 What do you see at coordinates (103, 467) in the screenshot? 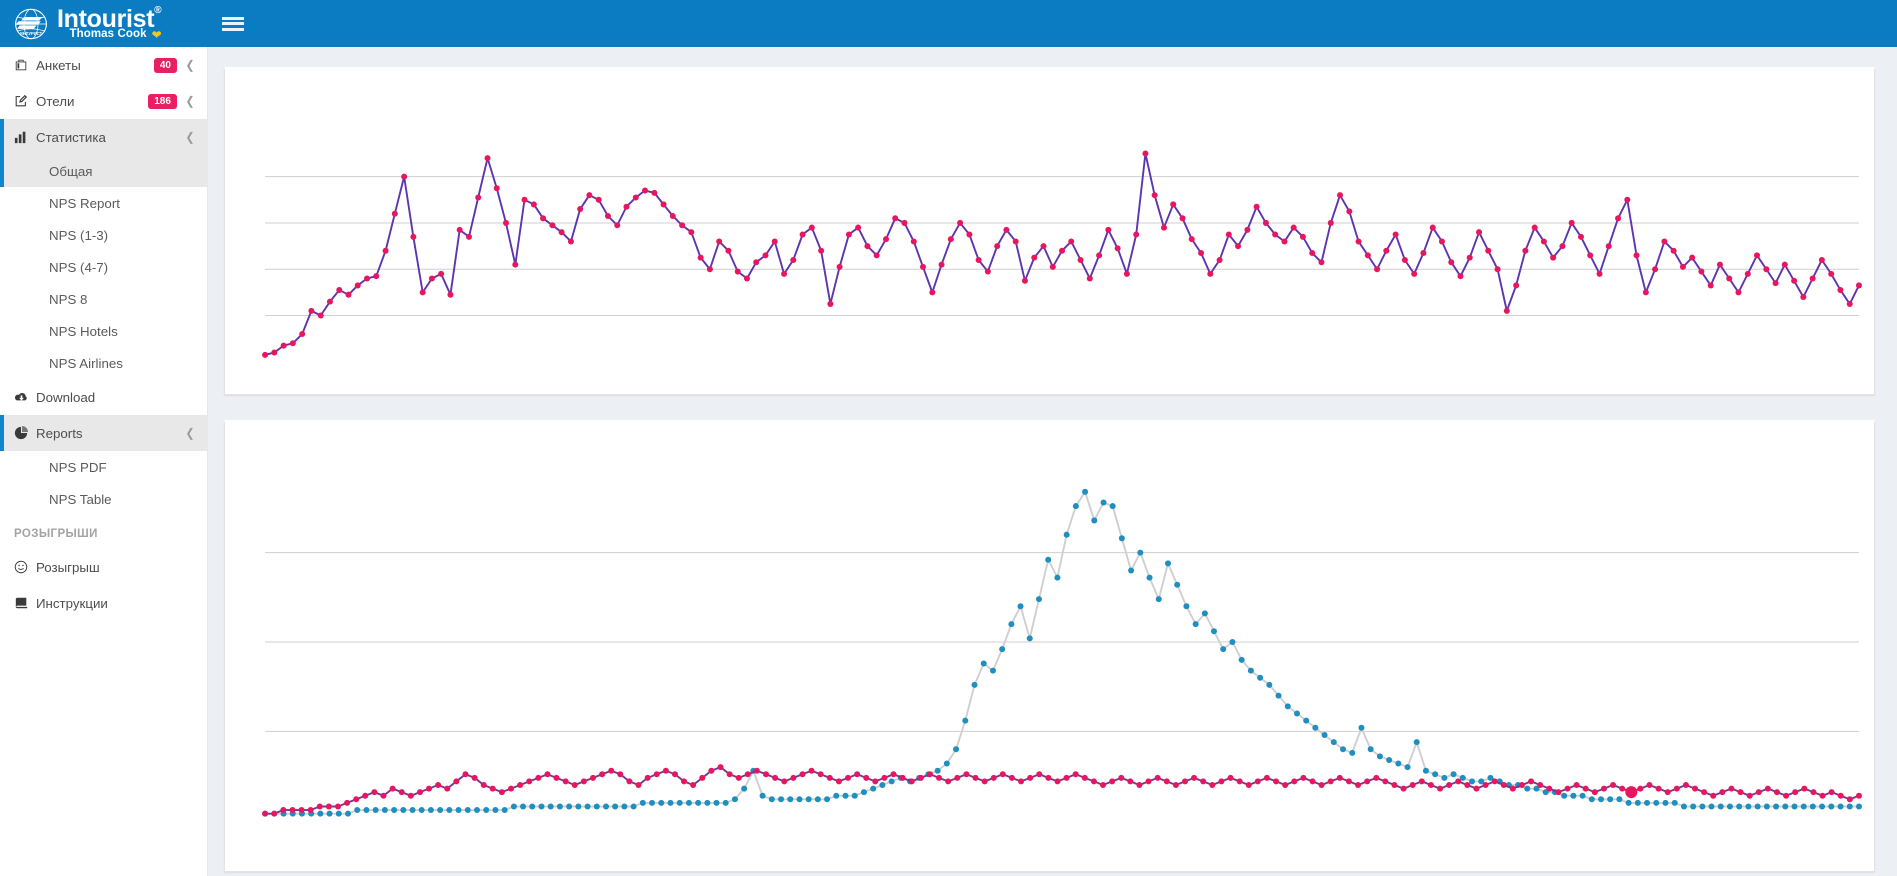
I see `sidebar-item-nps-pdf: NPS PDF` at bounding box center [103, 467].